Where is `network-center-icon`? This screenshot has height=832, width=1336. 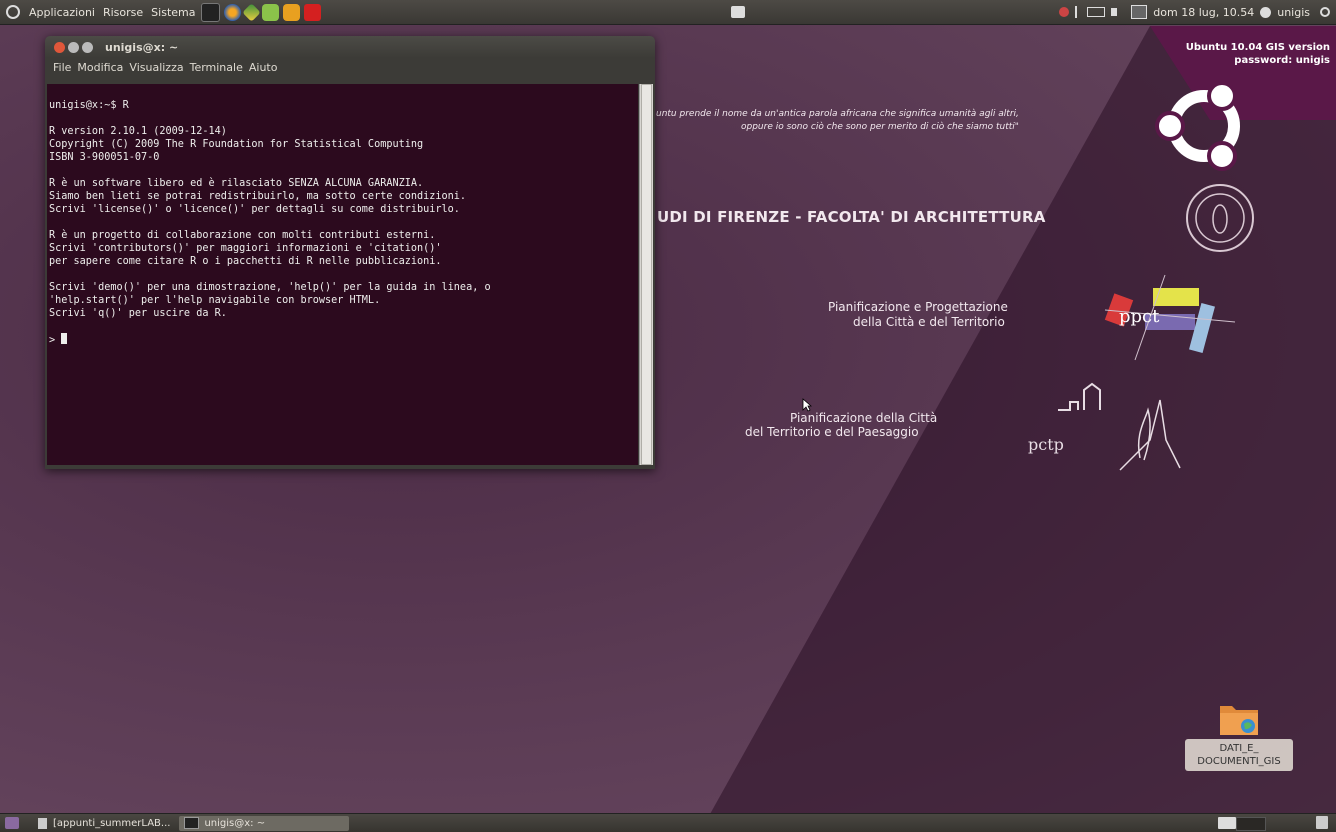
network-center-icon is located at coordinates (738, 12).